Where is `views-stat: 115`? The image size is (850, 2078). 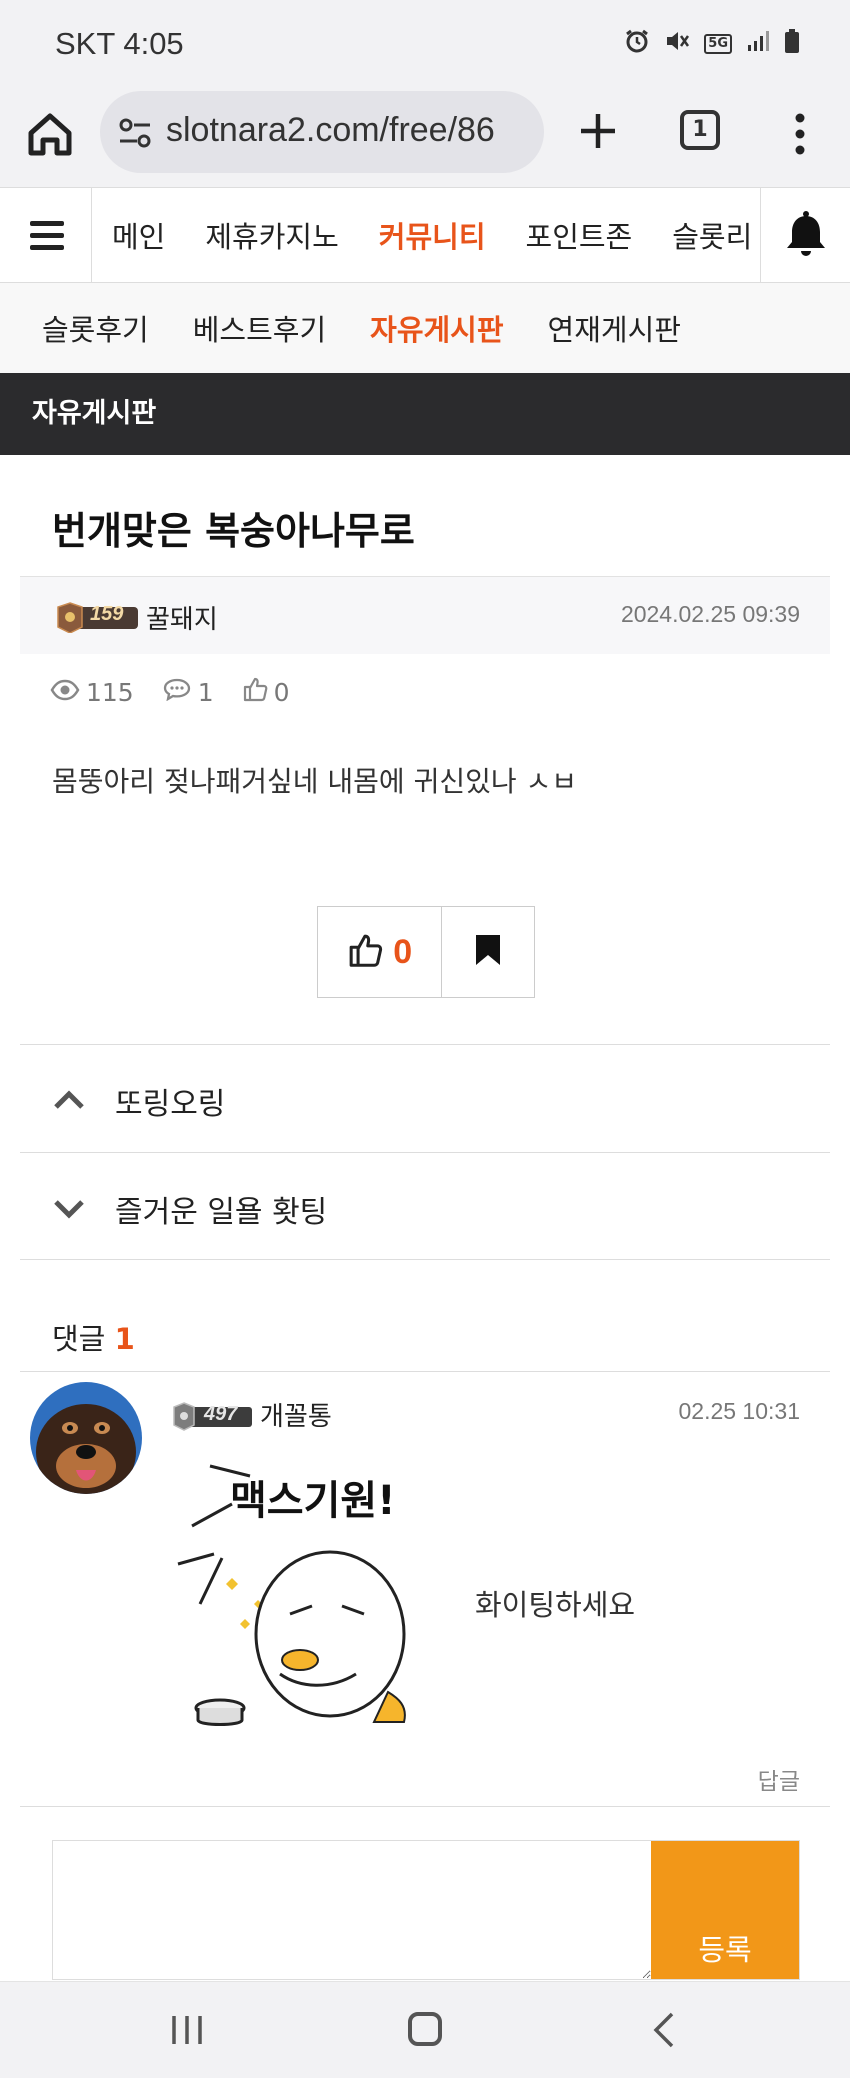
views-stat: 115 is located at coordinates (92, 692).